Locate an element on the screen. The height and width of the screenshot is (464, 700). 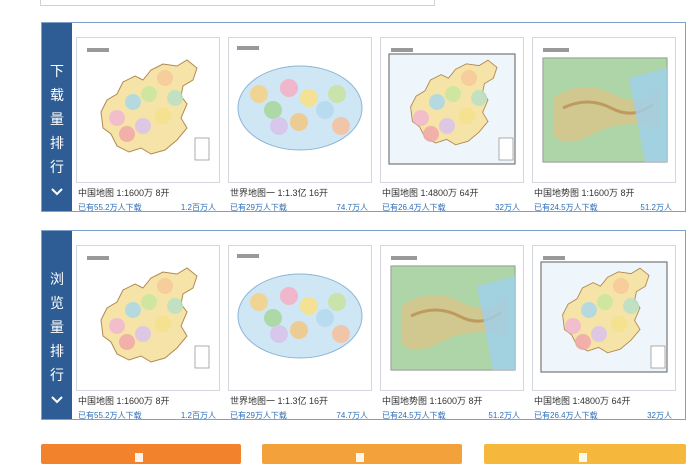
download-ranking-title: 下 载 量 排 行 is located at coordinates (57, 119).